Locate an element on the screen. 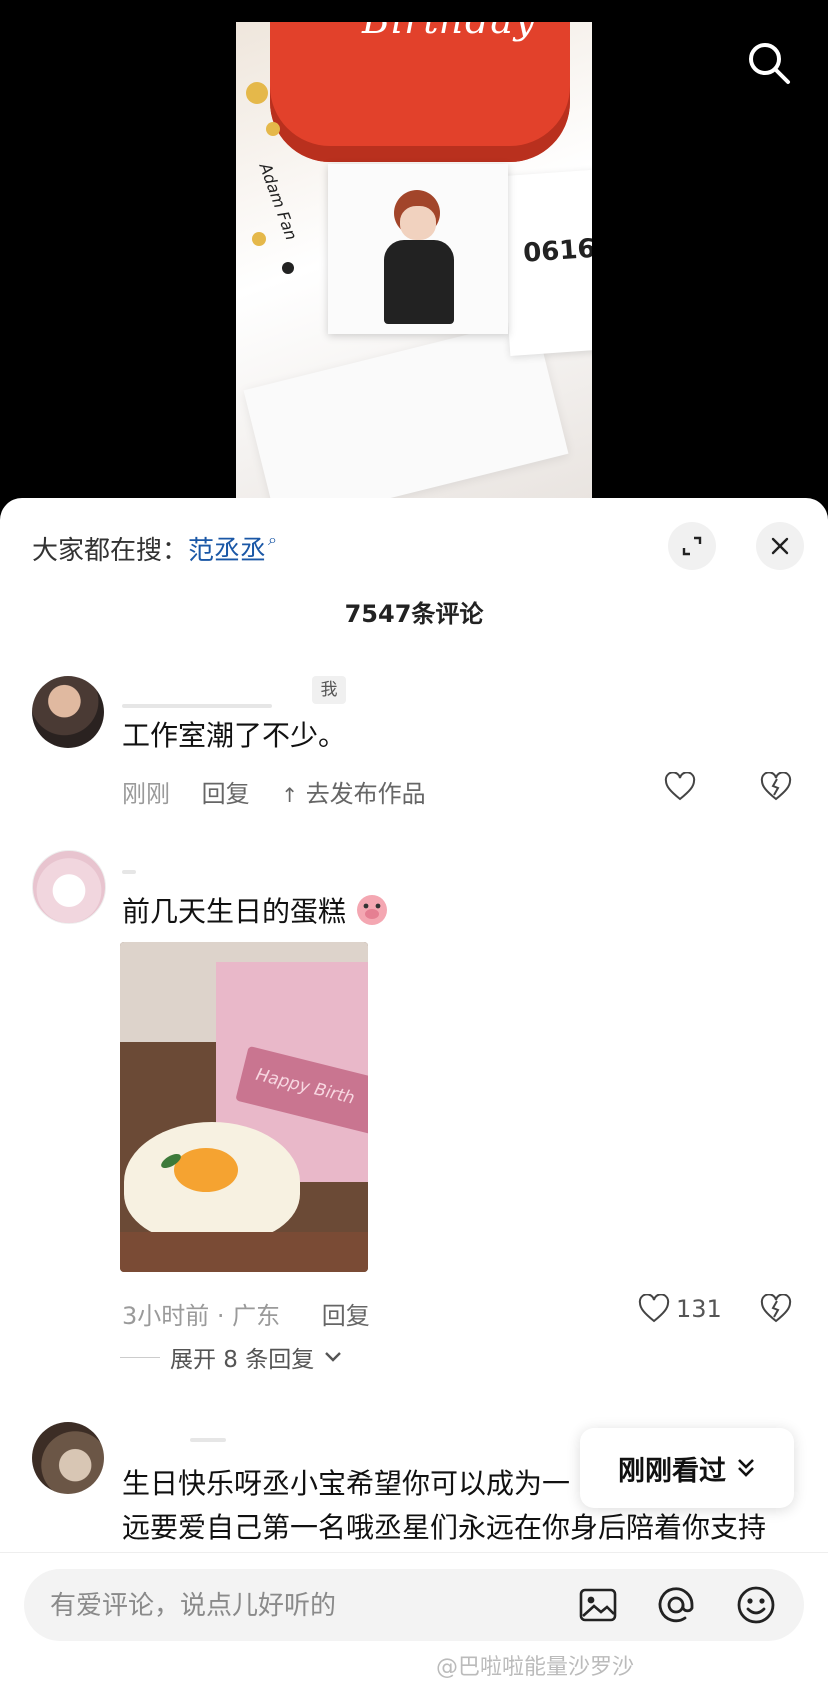 This screenshot has height=1684, width=828. hot-search-keyword: 范丞丞 is located at coordinates (227, 551).